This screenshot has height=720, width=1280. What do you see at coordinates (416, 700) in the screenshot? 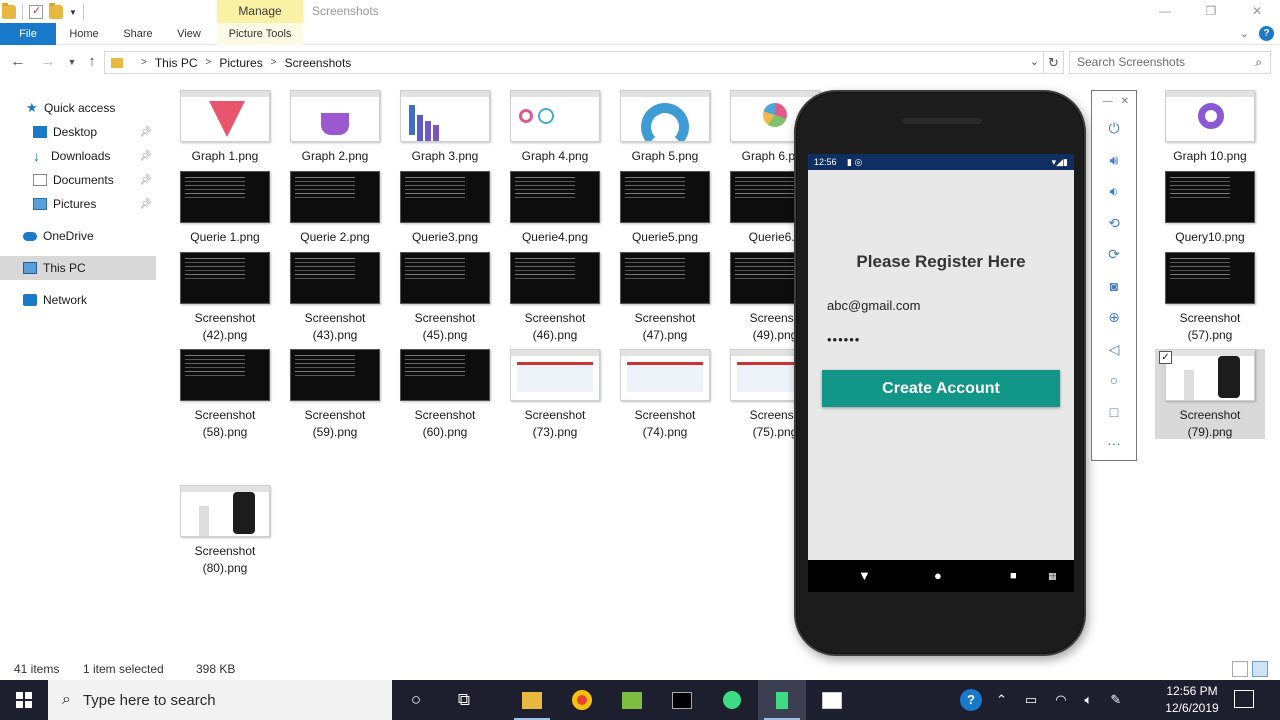
I see `cortana-icon: ○` at bounding box center [416, 700].